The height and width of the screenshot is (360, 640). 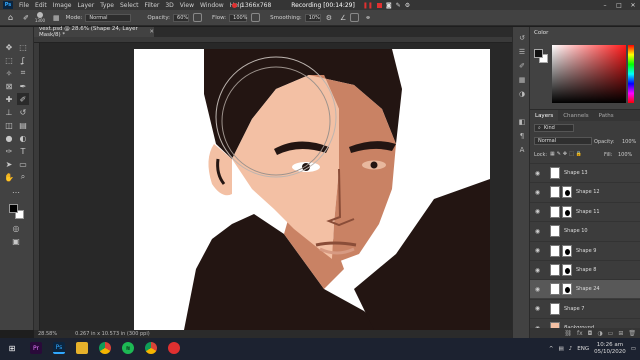 I want to click on tab-close-icon: ✕, so click(x=151, y=32).